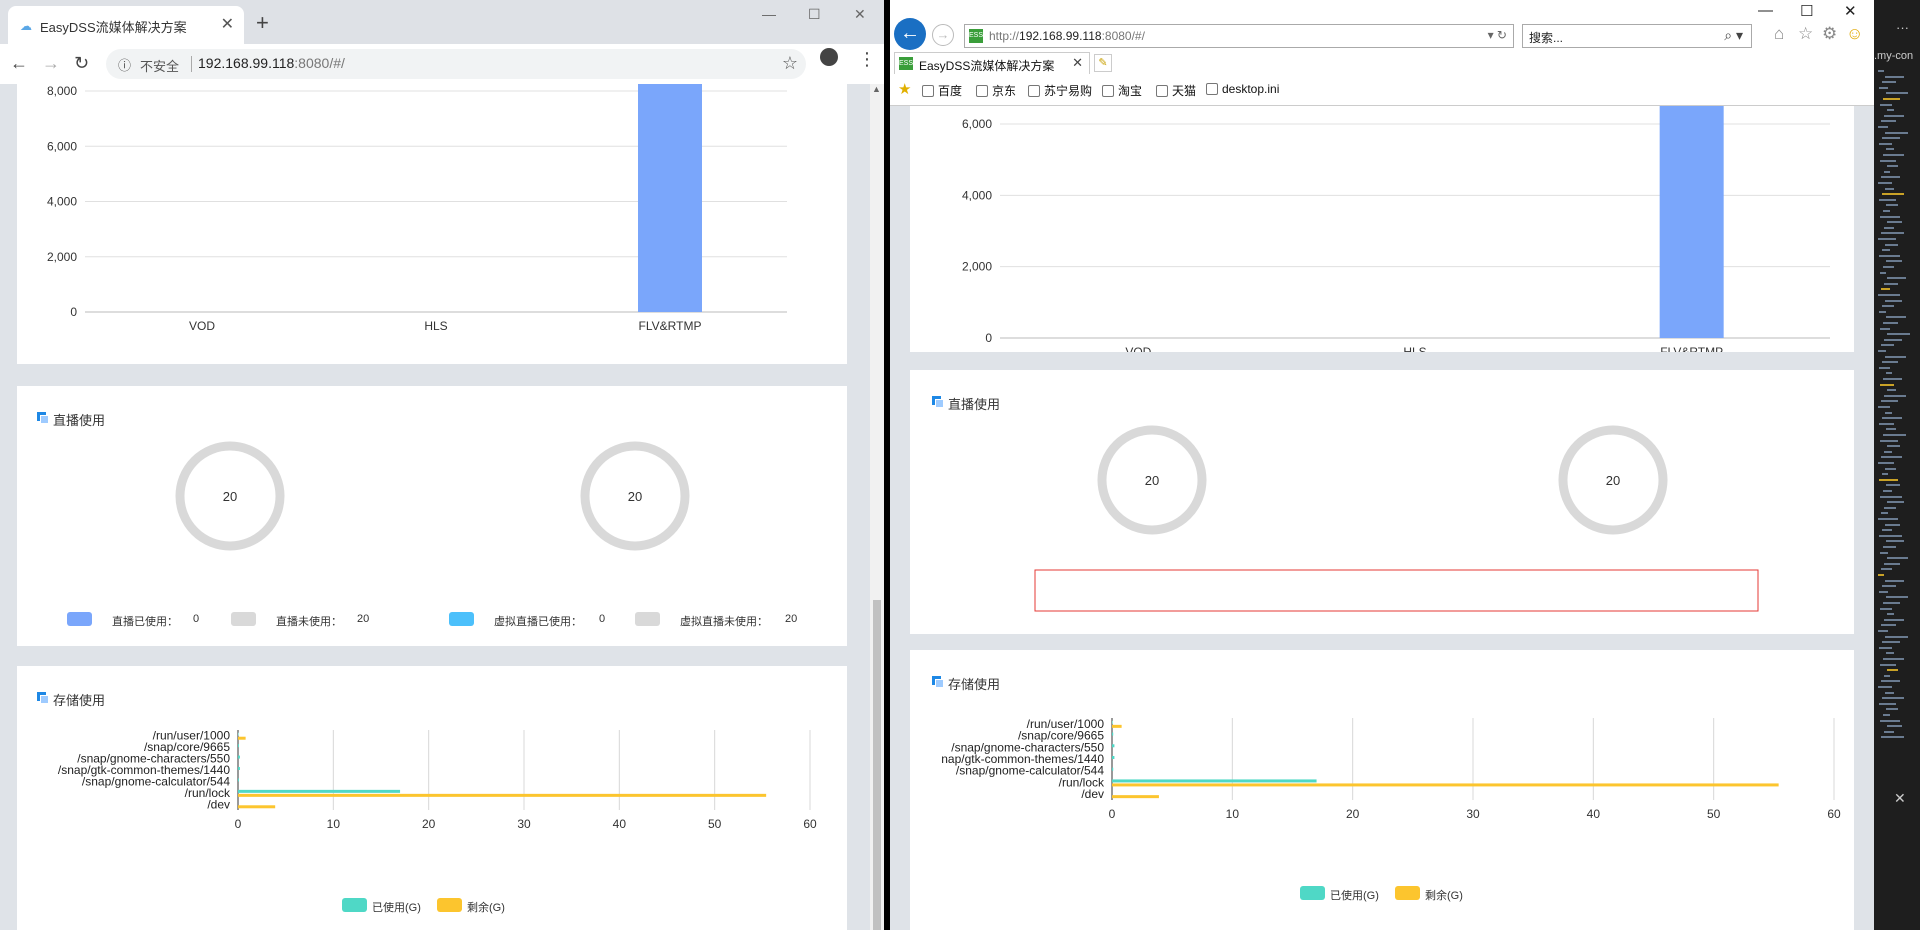 The height and width of the screenshot is (930, 1920). What do you see at coordinates (271, 63) in the screenshot?
I see `url-text: 192.168.99.118:8080/#/` at bounding box center [271, 63].